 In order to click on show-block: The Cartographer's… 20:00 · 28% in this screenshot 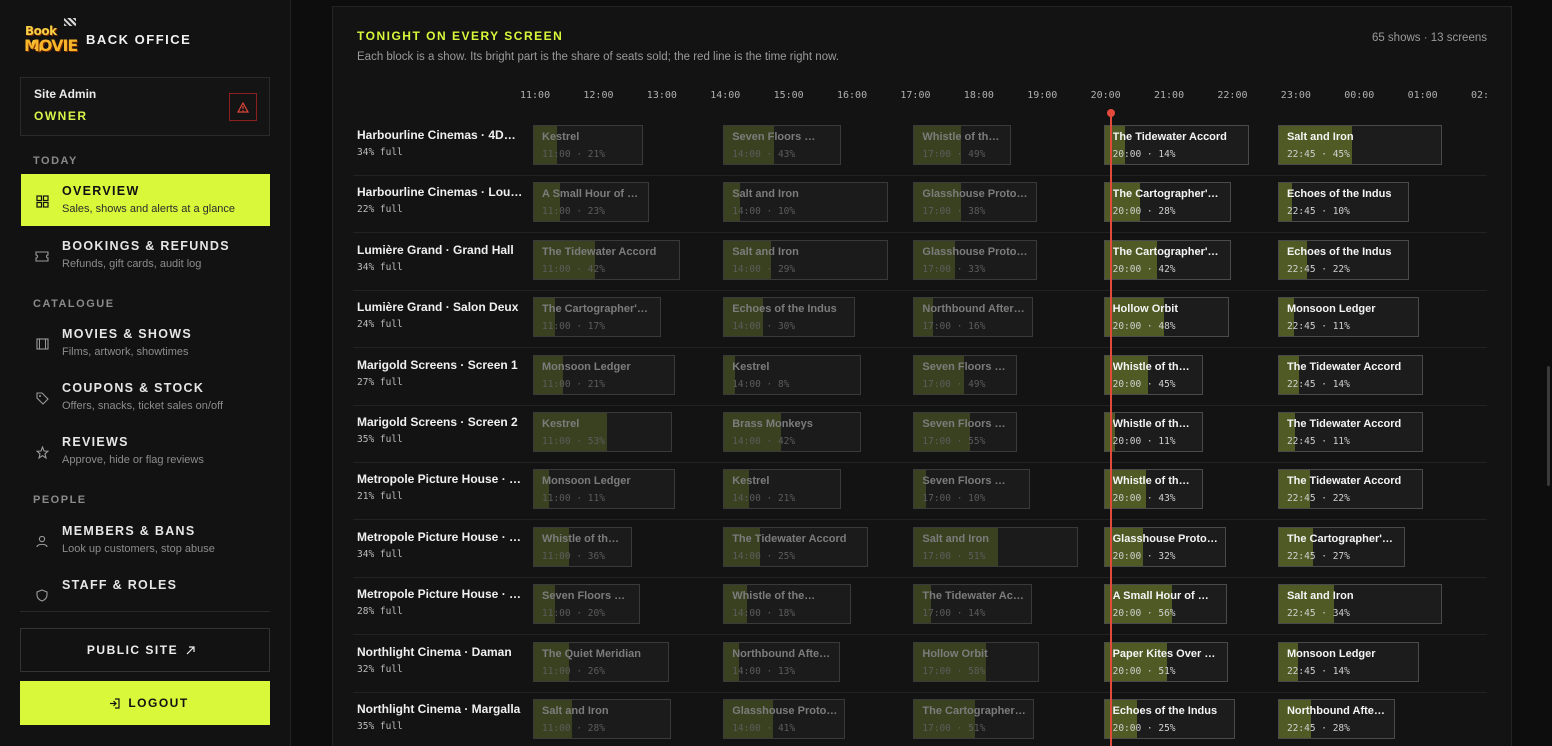, I will do `click(1167, 202)`.